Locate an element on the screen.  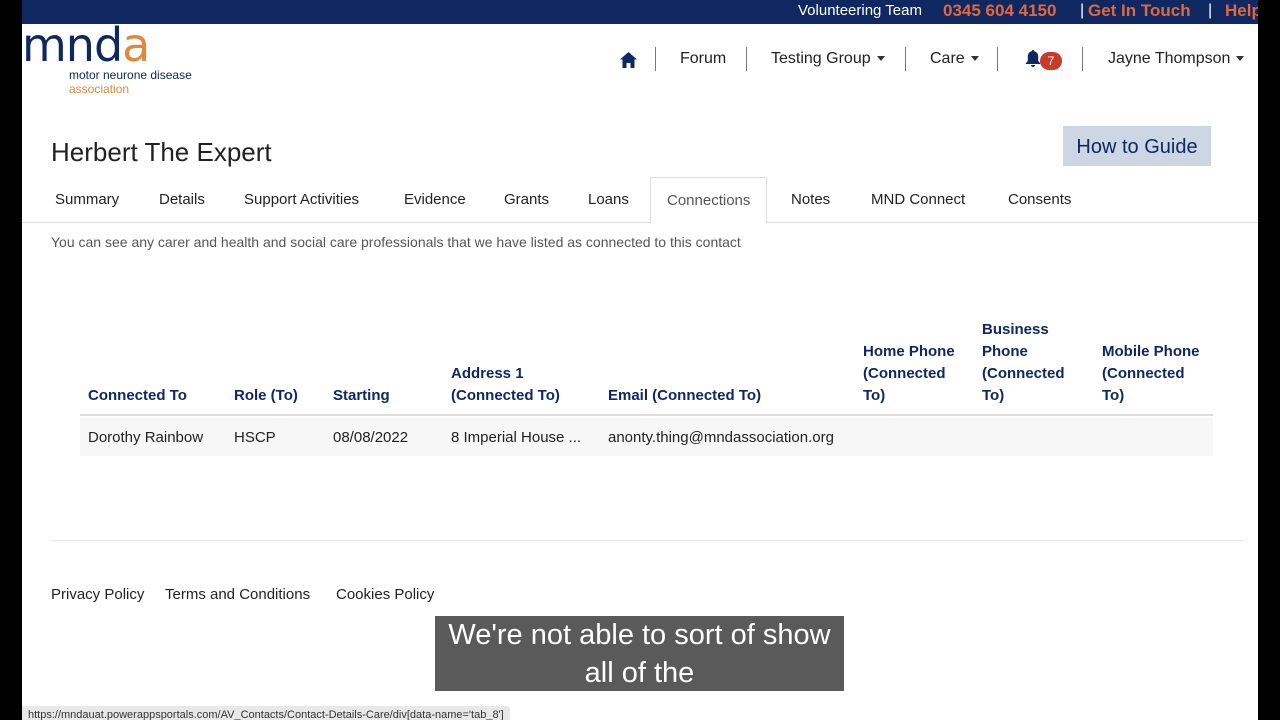
col-header-business-phone: Business Phone (Connected To) is located at coordinates (1023, 363).